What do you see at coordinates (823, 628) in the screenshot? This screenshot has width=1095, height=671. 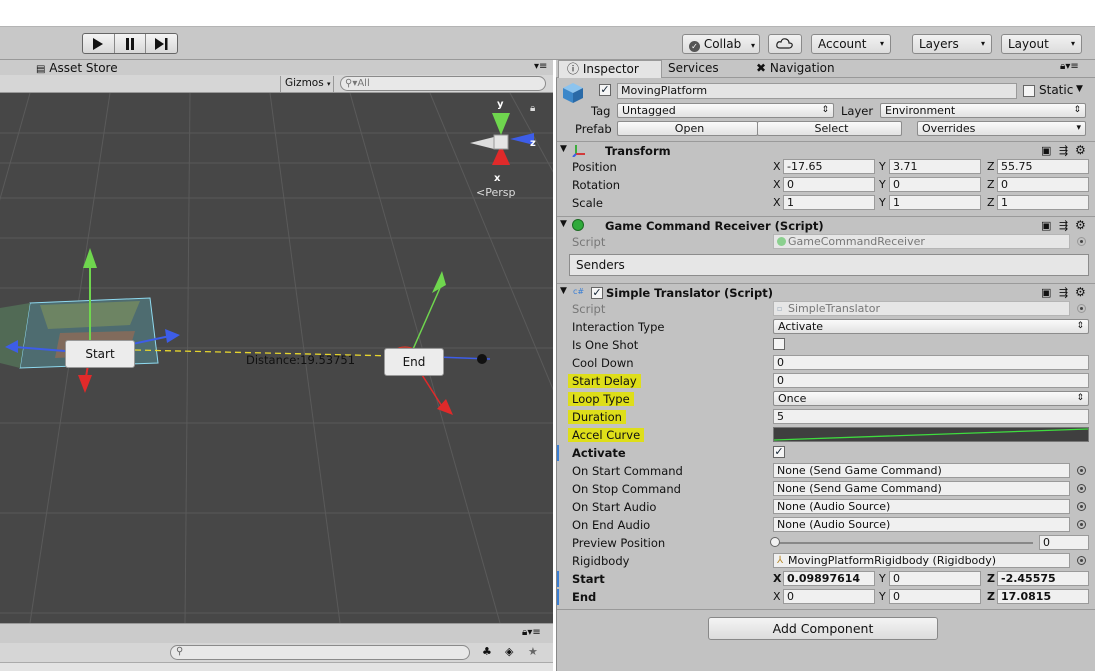 I see `add-component-button: Add Component` at bounding box center [823, 628].